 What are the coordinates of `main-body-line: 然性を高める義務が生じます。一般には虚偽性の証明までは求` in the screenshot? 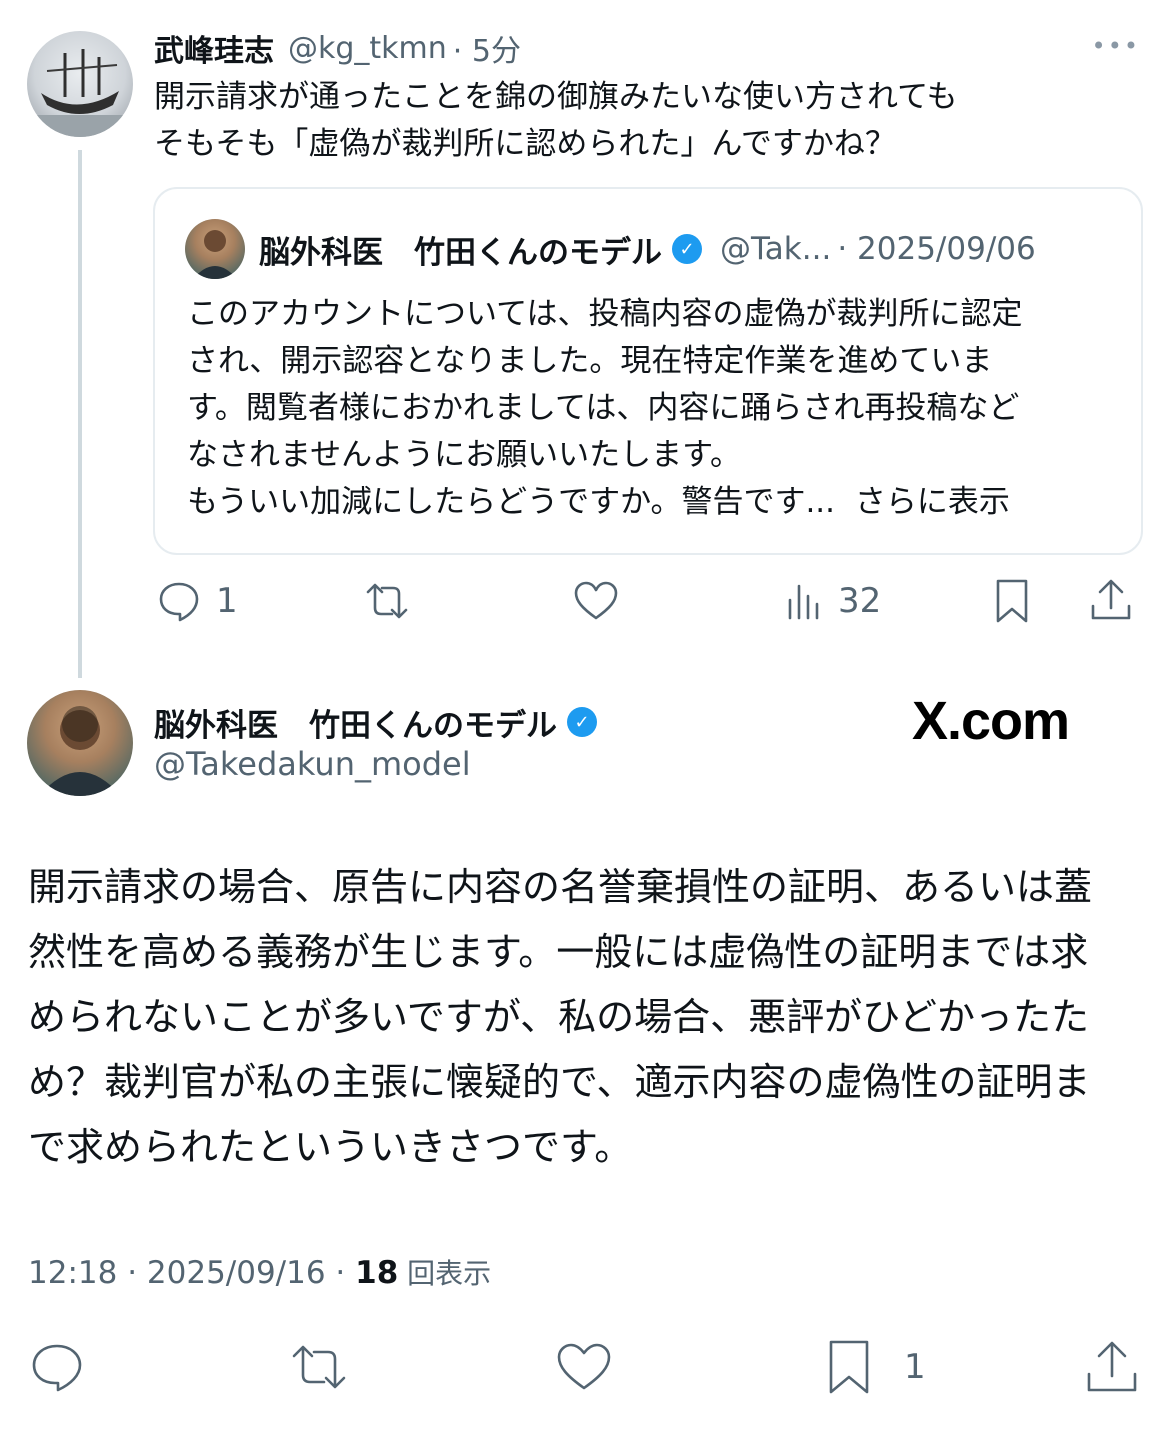 It's located at (558, 952).